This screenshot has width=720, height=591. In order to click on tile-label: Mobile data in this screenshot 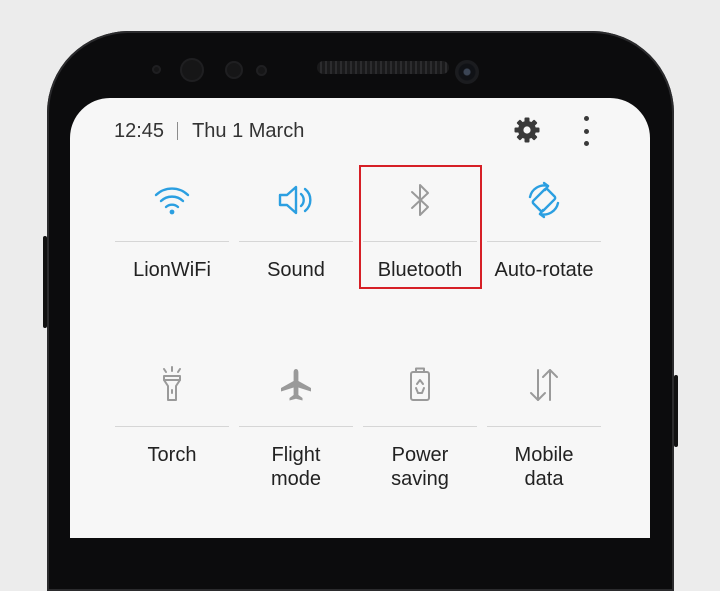, I will do `click(544, 467)`.